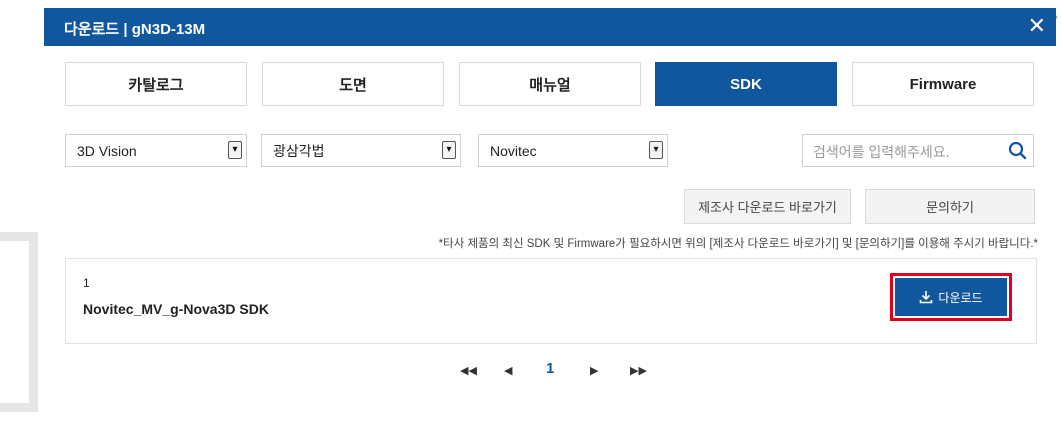  Describe the element at coordinates (950, 206) in the screenshot. I see `inquiry-button: 문의하기` at that location.